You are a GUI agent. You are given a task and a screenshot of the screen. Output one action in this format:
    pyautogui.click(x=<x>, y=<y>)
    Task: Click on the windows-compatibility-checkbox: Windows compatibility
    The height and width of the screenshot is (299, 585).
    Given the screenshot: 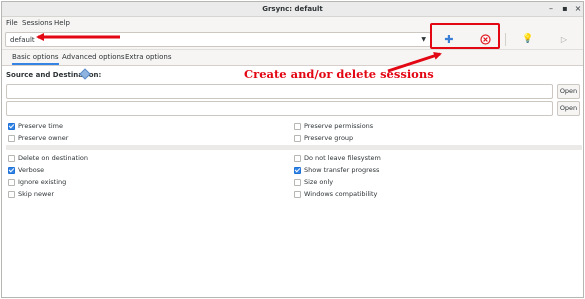 What is the action you would take?
    pyautogui.click(x=335, y=194)
    